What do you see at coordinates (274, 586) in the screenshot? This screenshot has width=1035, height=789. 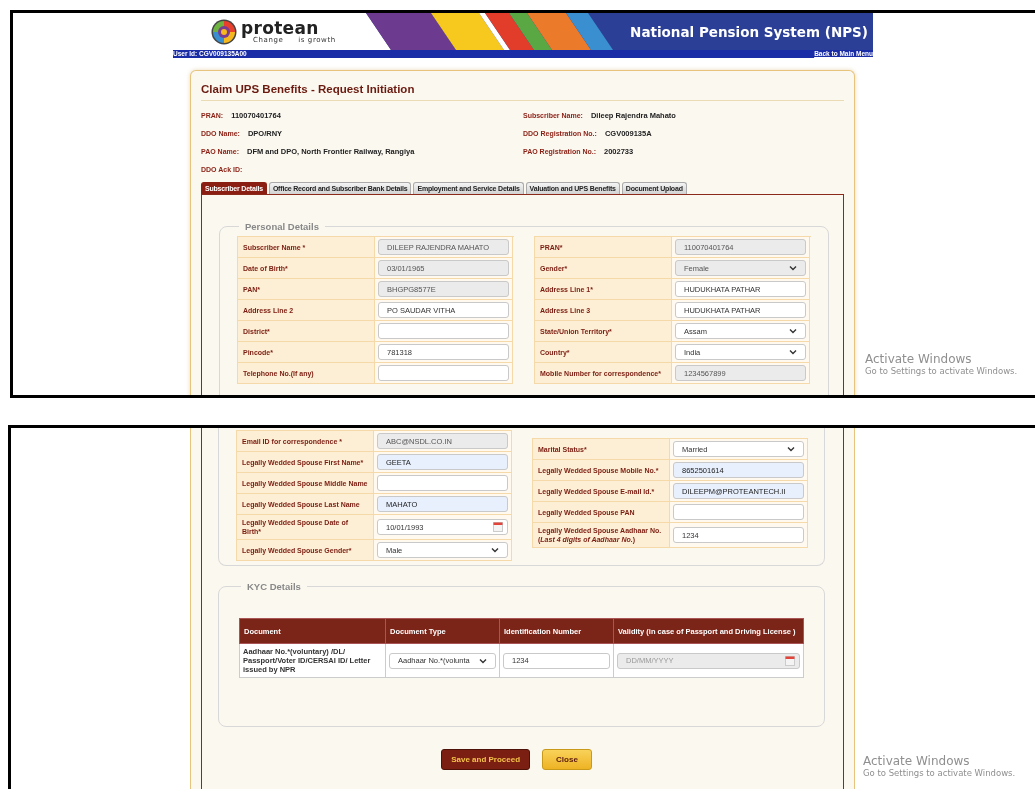 I see `section-title: KYC Details` at bounding box center [274, 586].